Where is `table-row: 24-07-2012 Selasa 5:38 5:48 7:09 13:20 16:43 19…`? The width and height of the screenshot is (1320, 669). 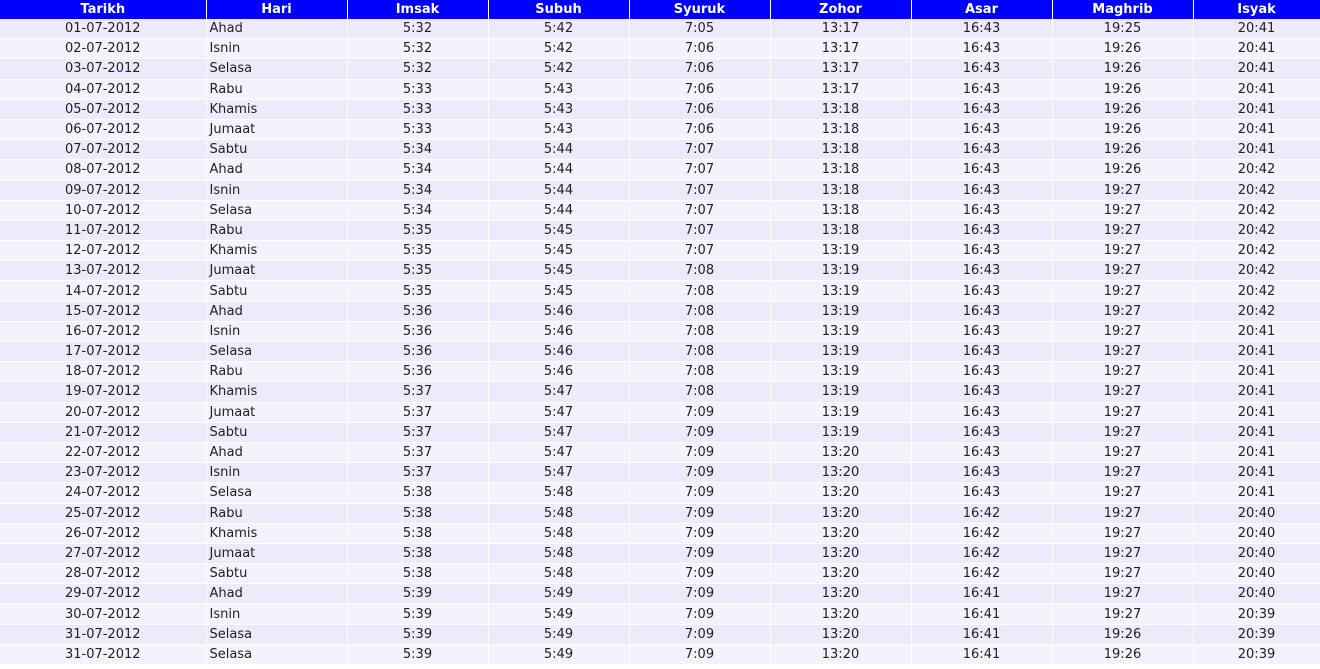
table-row: 24-07-2012 Selasa 5:38 5:48 7:09 13:20 16:43 19… is located at coordinates (660, 493).